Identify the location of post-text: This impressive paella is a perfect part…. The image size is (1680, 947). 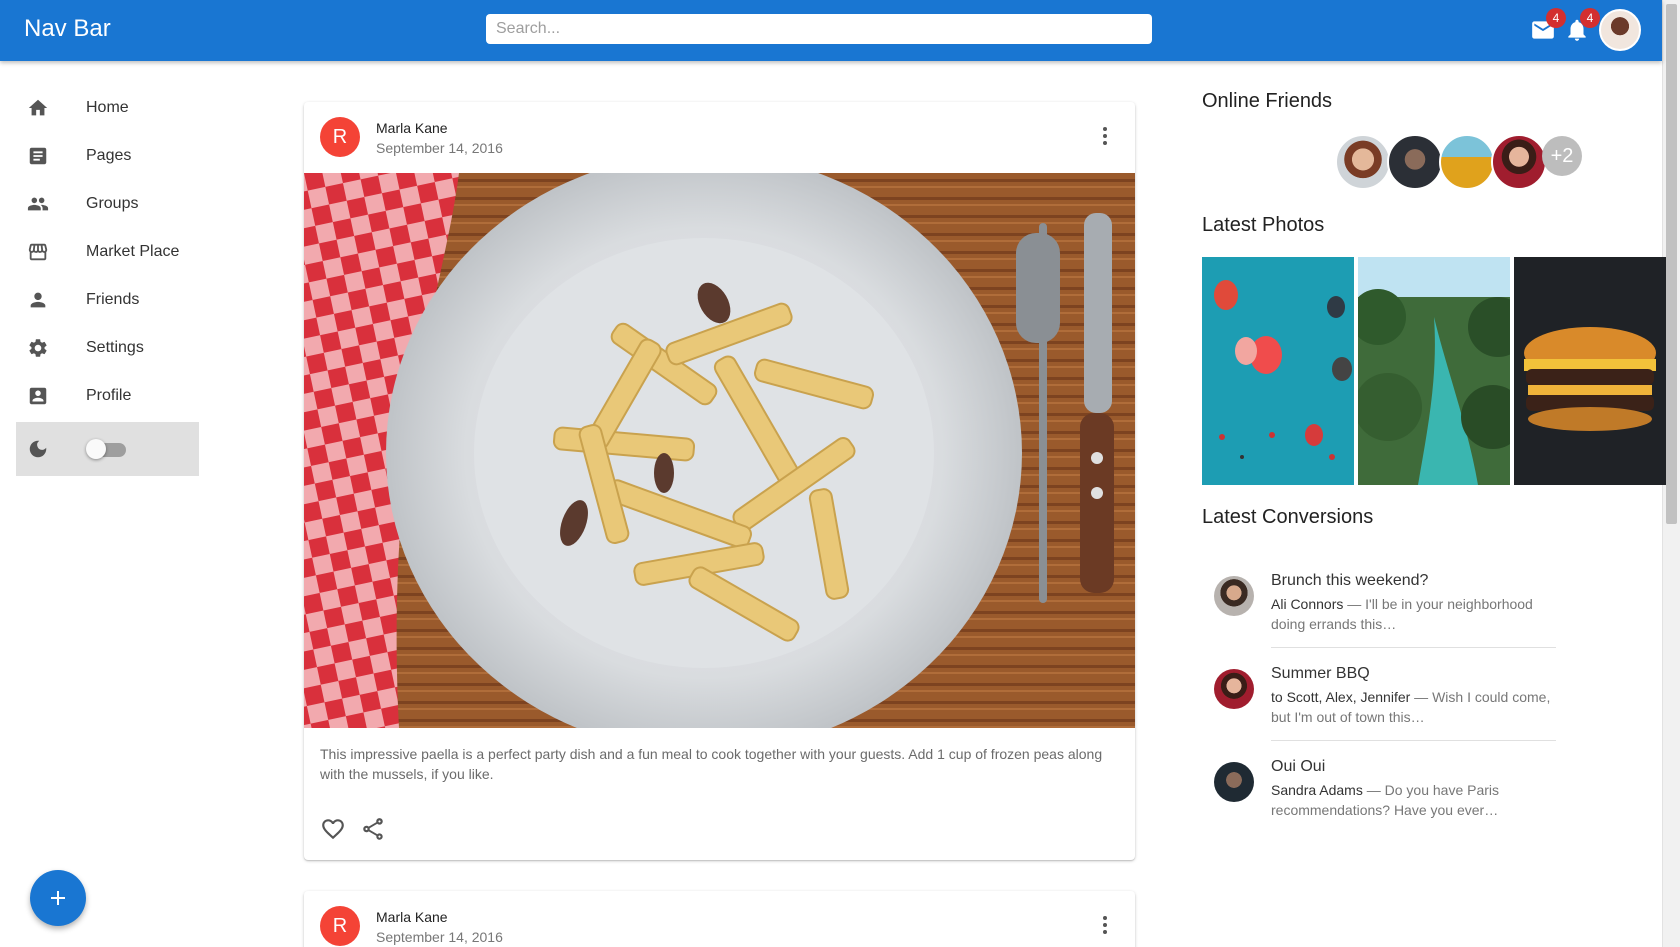
(711, 764).